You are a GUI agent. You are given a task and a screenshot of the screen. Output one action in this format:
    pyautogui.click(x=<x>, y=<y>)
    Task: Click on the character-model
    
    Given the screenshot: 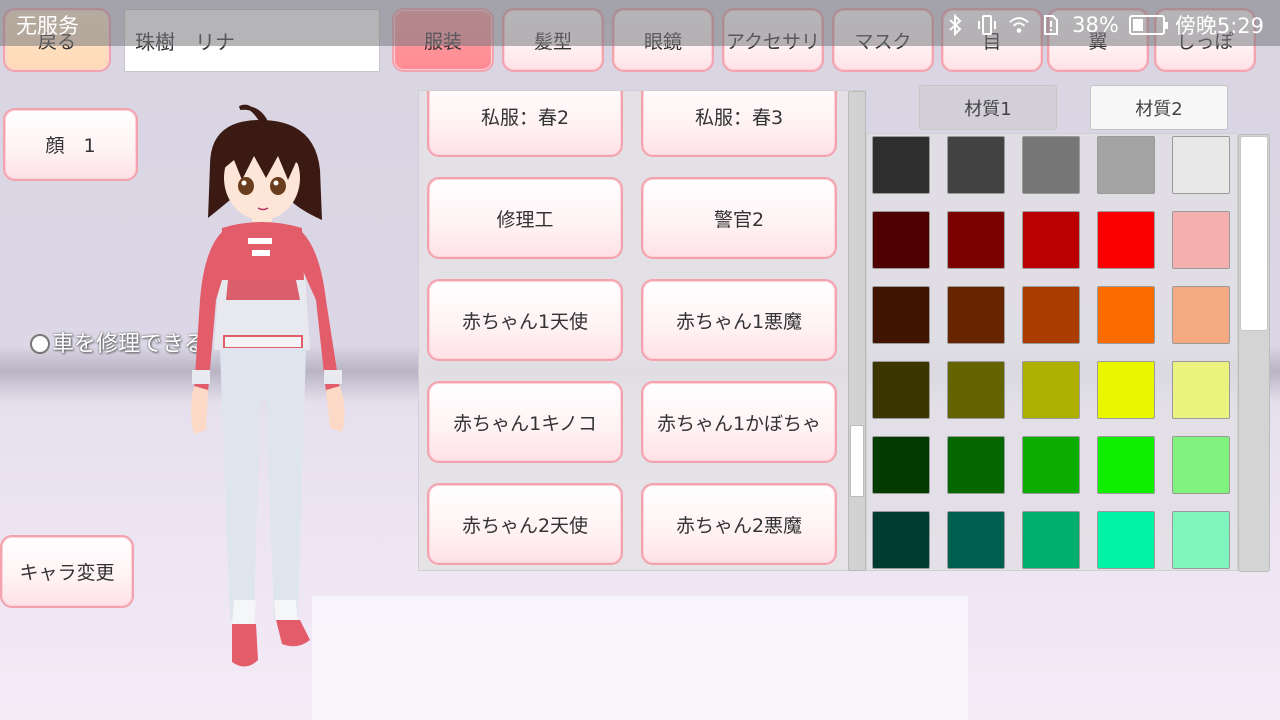 What is the action you would take?
    pyautogui.click(x=268, y=385)
    